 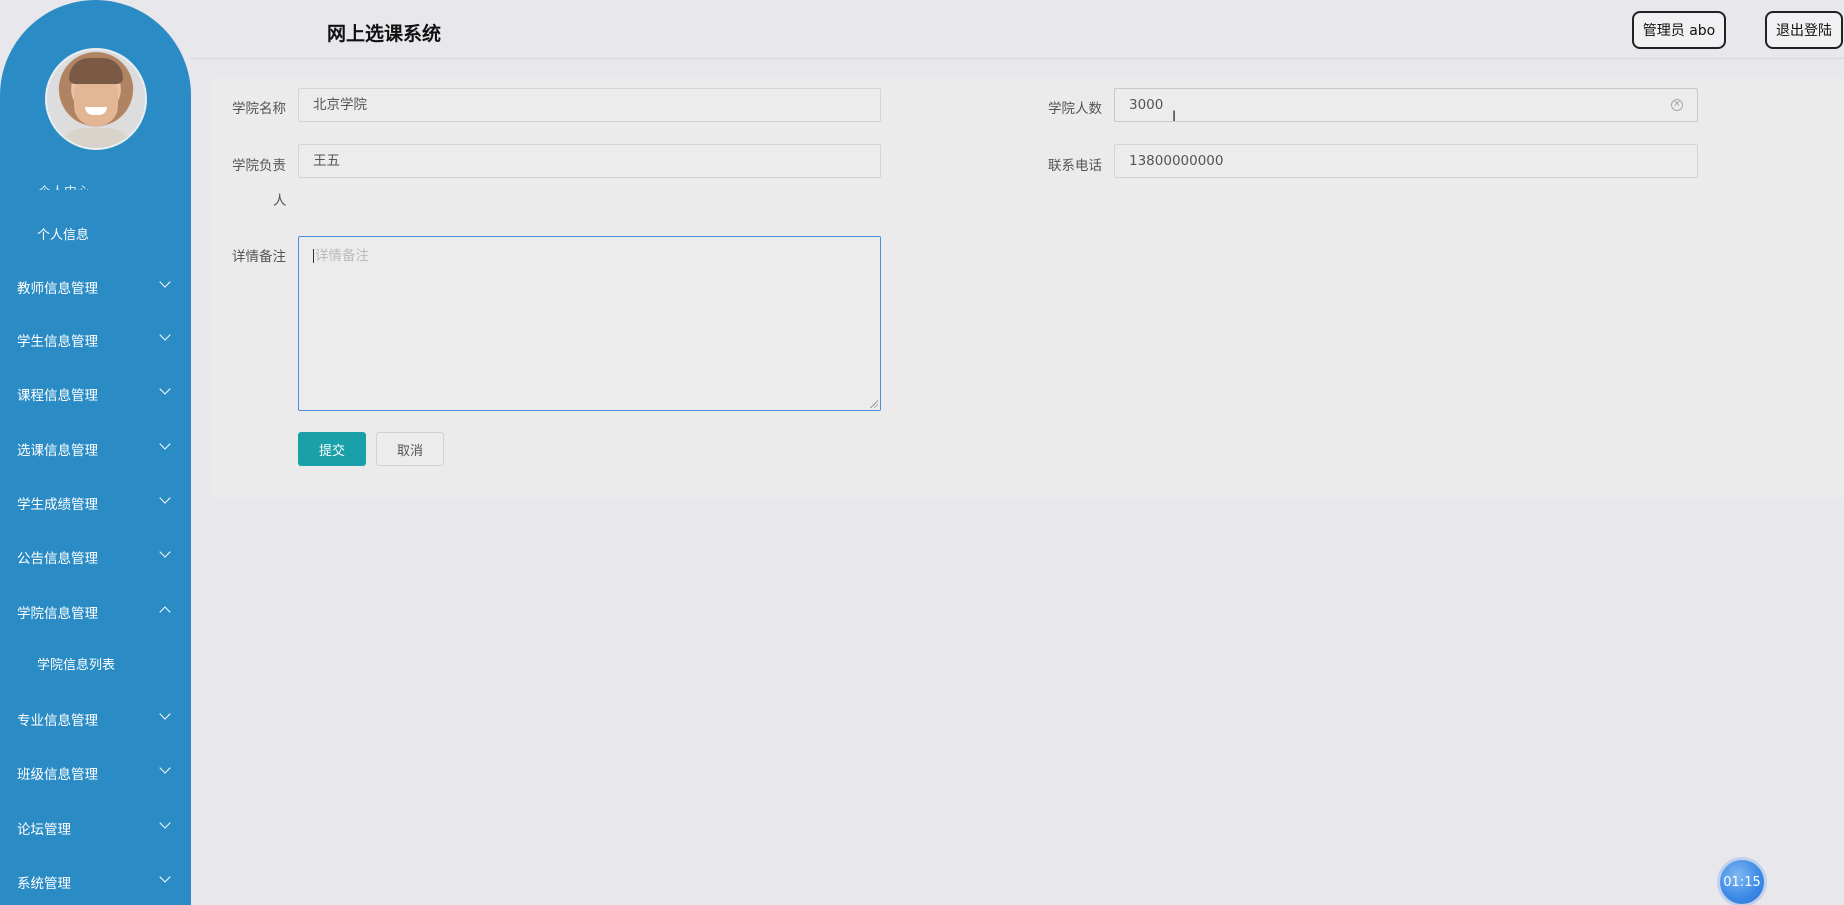 I want to click on college-count-input: 3000 ×, so click(x=1406, y=105).